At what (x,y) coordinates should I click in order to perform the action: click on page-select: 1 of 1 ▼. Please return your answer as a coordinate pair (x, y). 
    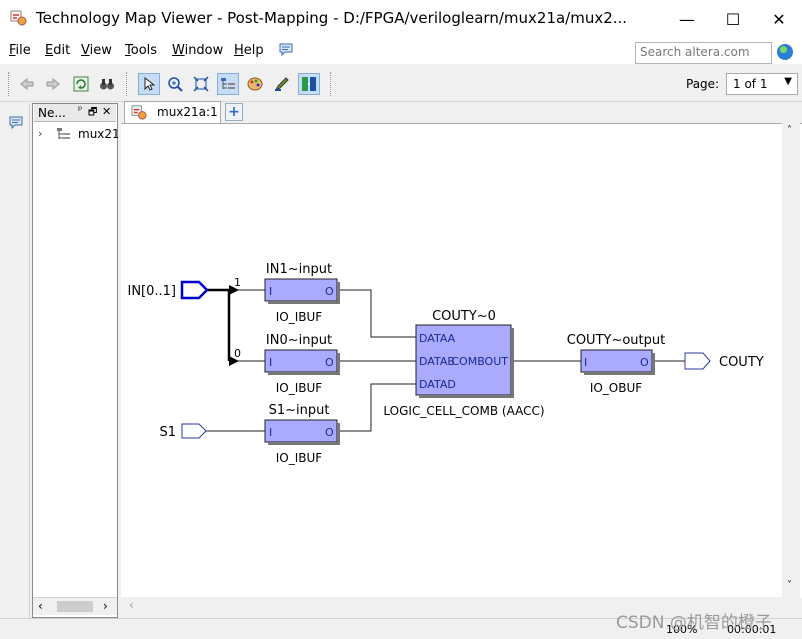
    Looking at the image, I should click on (762, 84).